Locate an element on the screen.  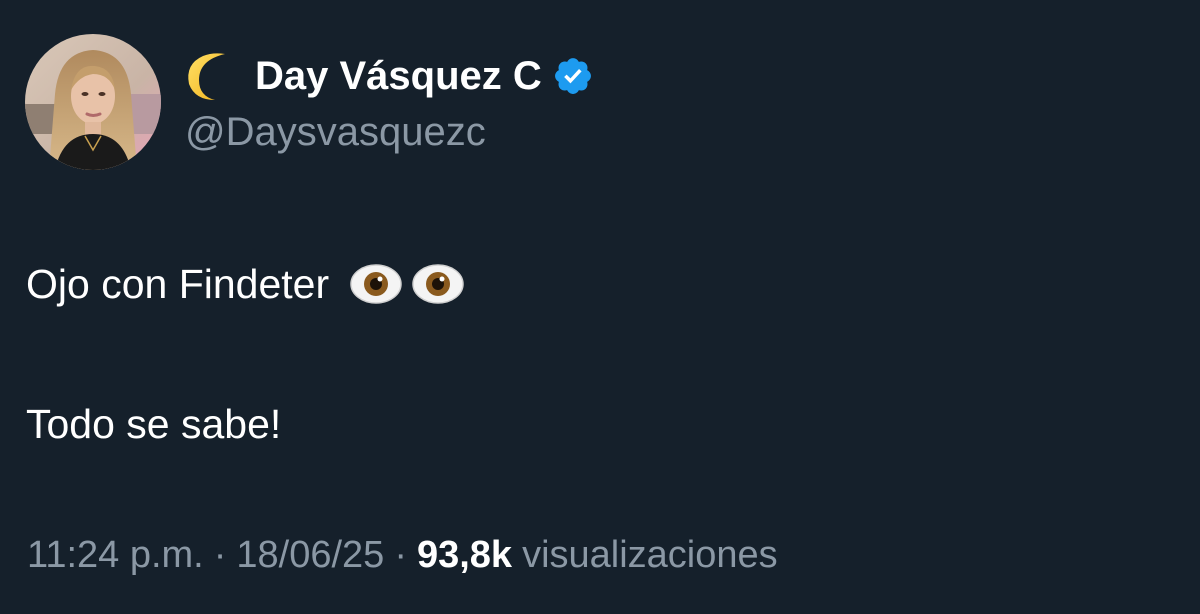
views-count: 93,8k is located at coordinates (464, 555).